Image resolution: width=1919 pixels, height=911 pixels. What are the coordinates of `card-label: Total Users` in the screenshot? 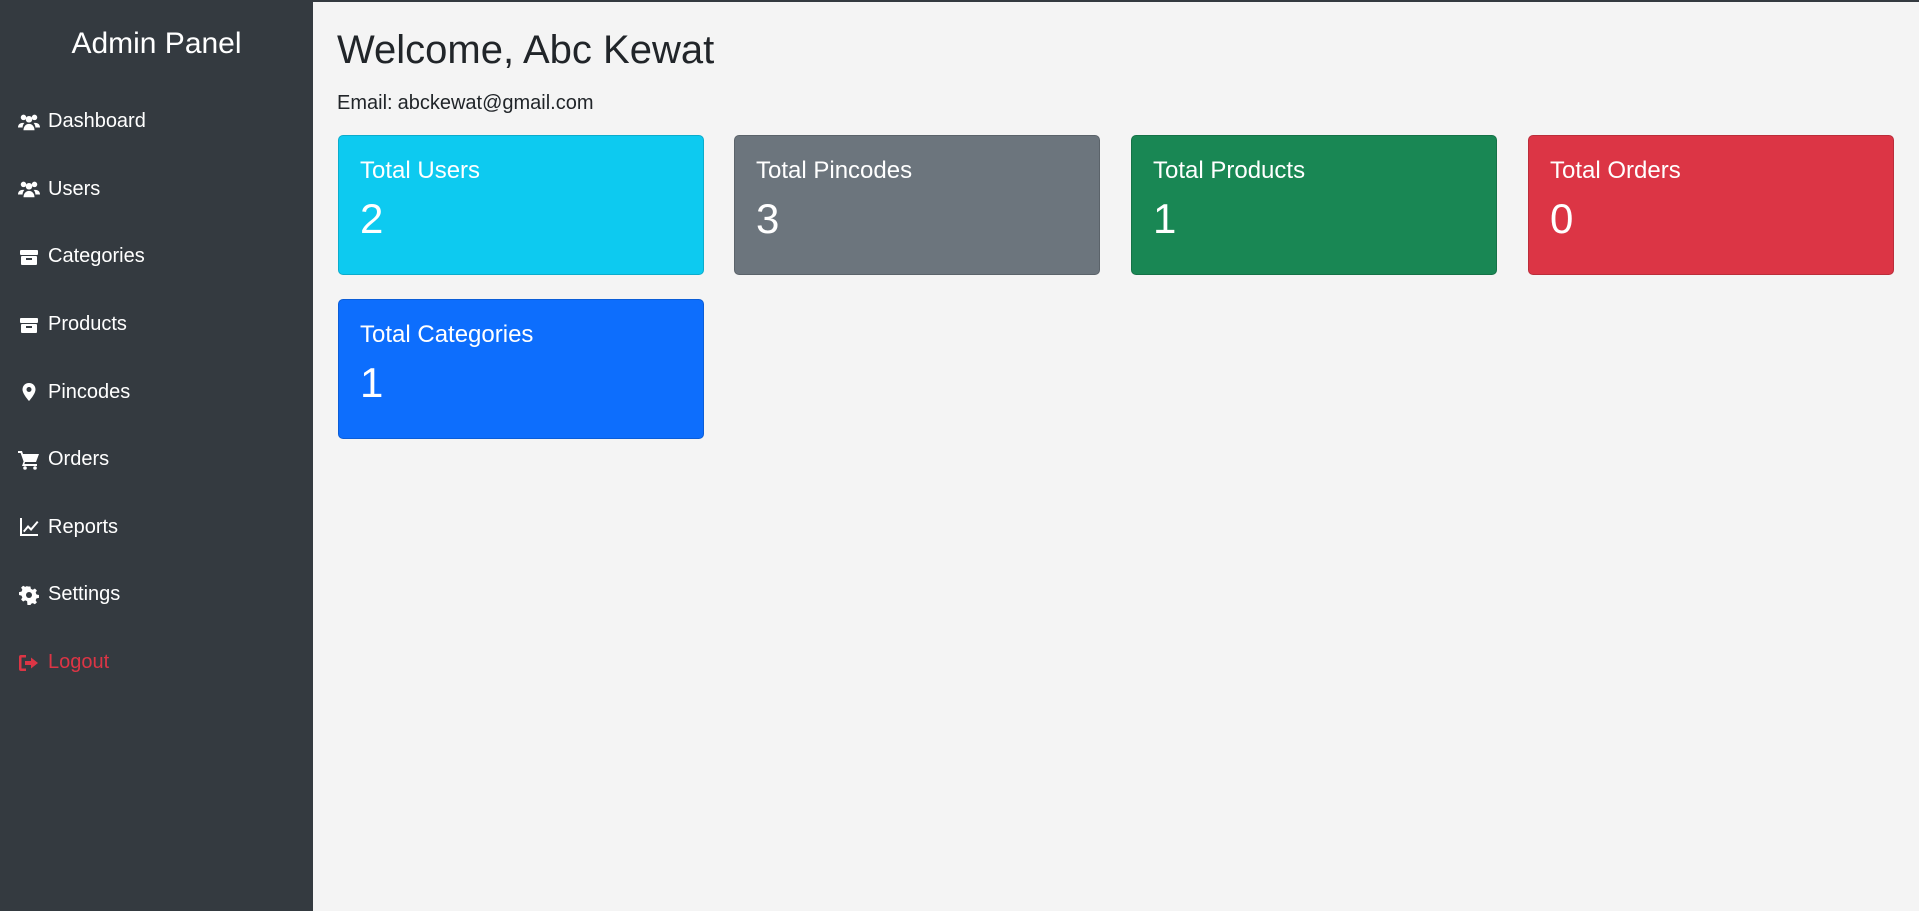 It's located at (420, 170).